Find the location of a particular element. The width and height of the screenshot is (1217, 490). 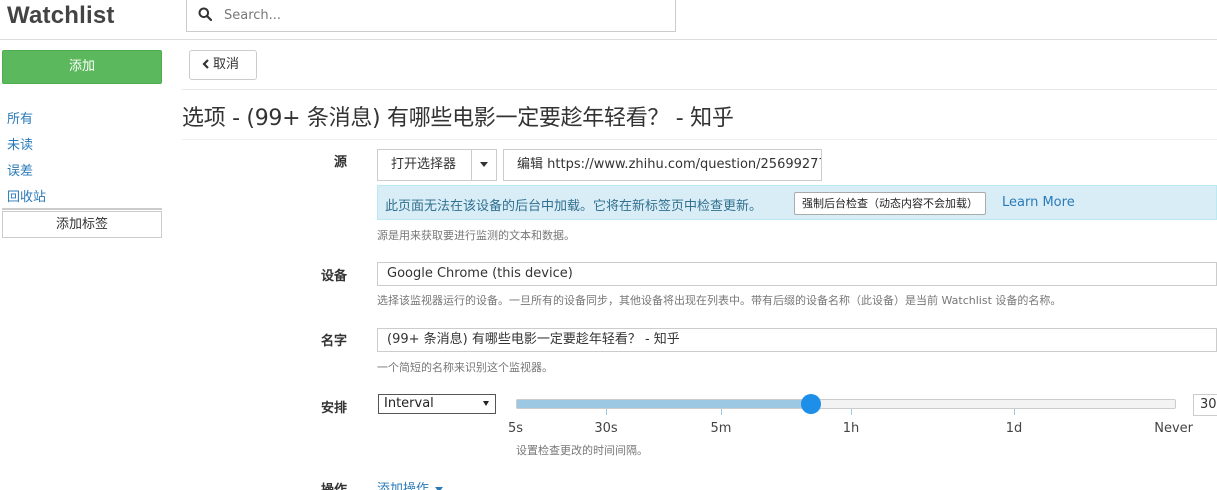

picker-dropdown-button is located at coordinates (484, 165).